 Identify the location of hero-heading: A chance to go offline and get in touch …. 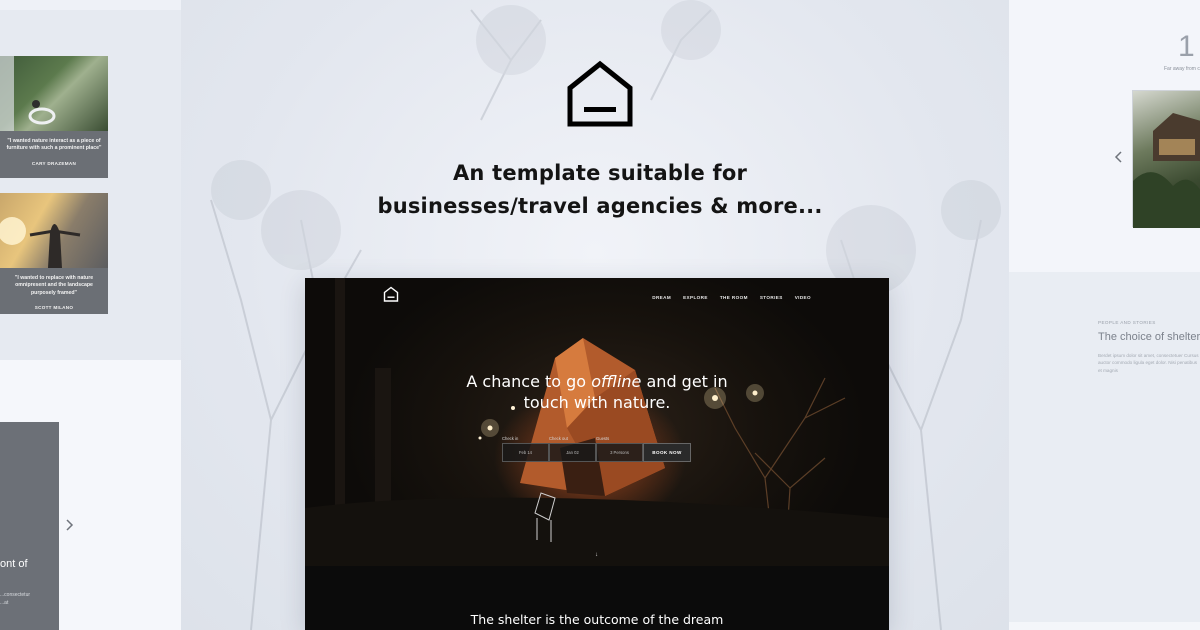
(597, 392).